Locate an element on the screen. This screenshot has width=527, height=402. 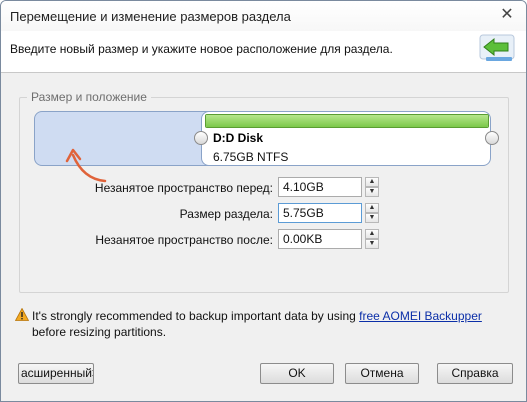
group-label: Размер и положение is located at coordinates (89, 97).